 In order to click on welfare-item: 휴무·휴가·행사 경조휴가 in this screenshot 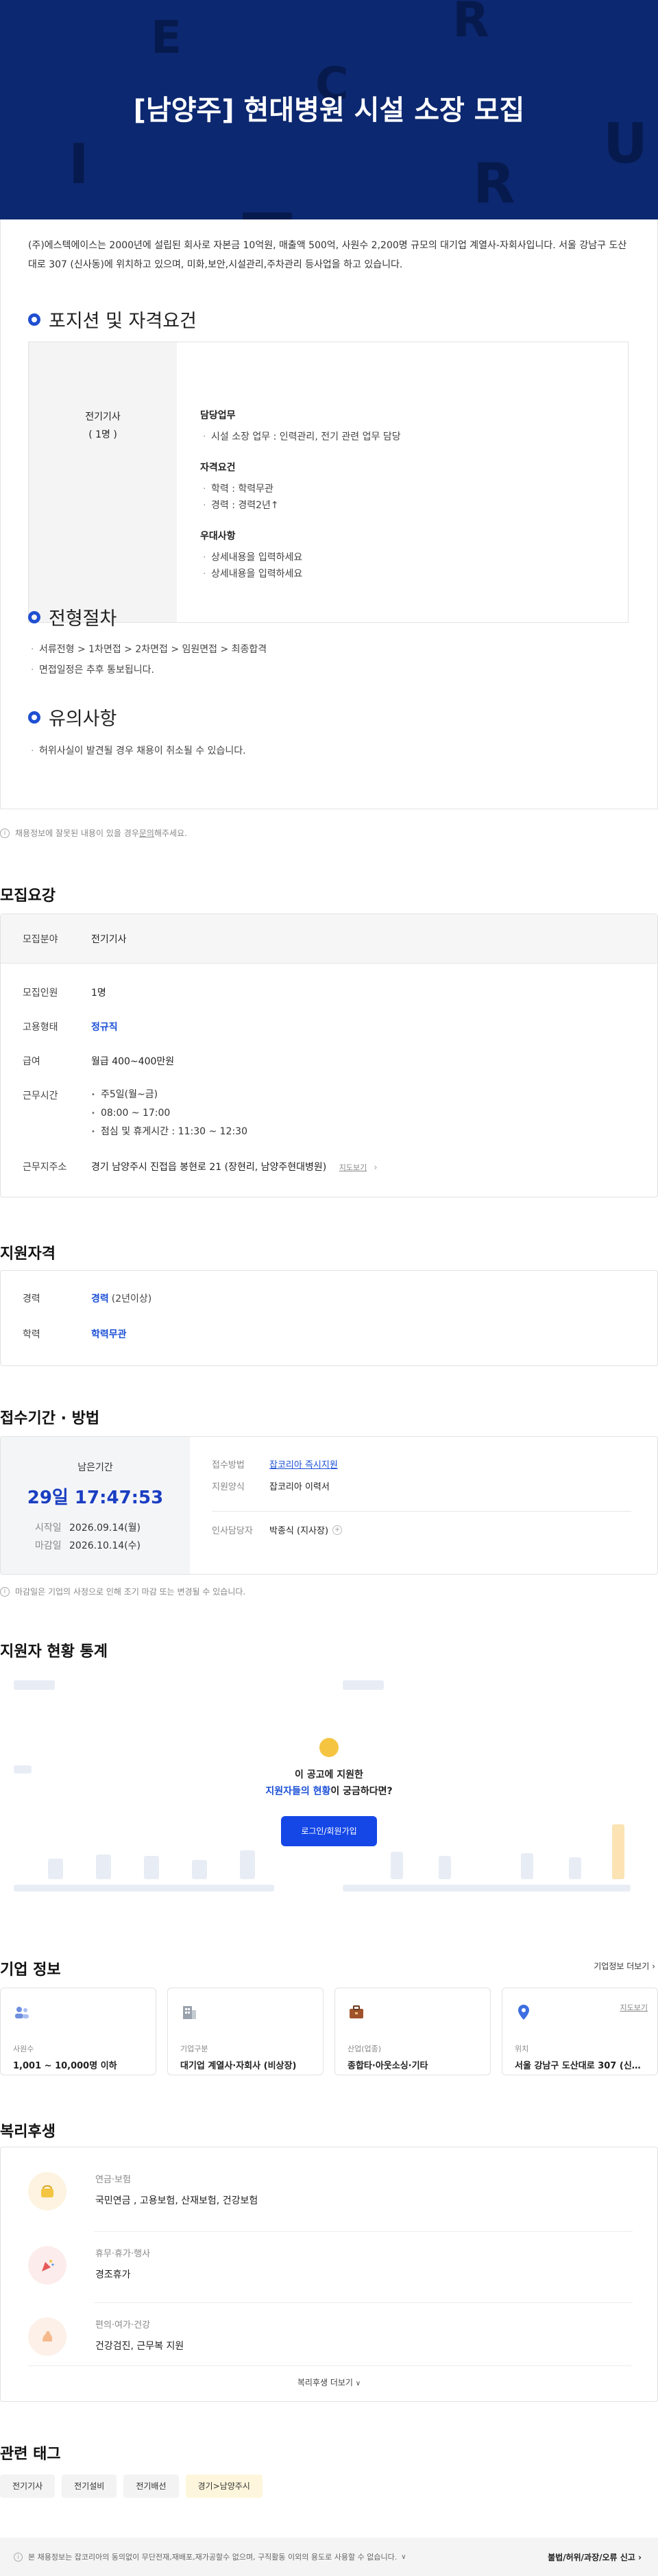, I will do `click(329, 2265)`.